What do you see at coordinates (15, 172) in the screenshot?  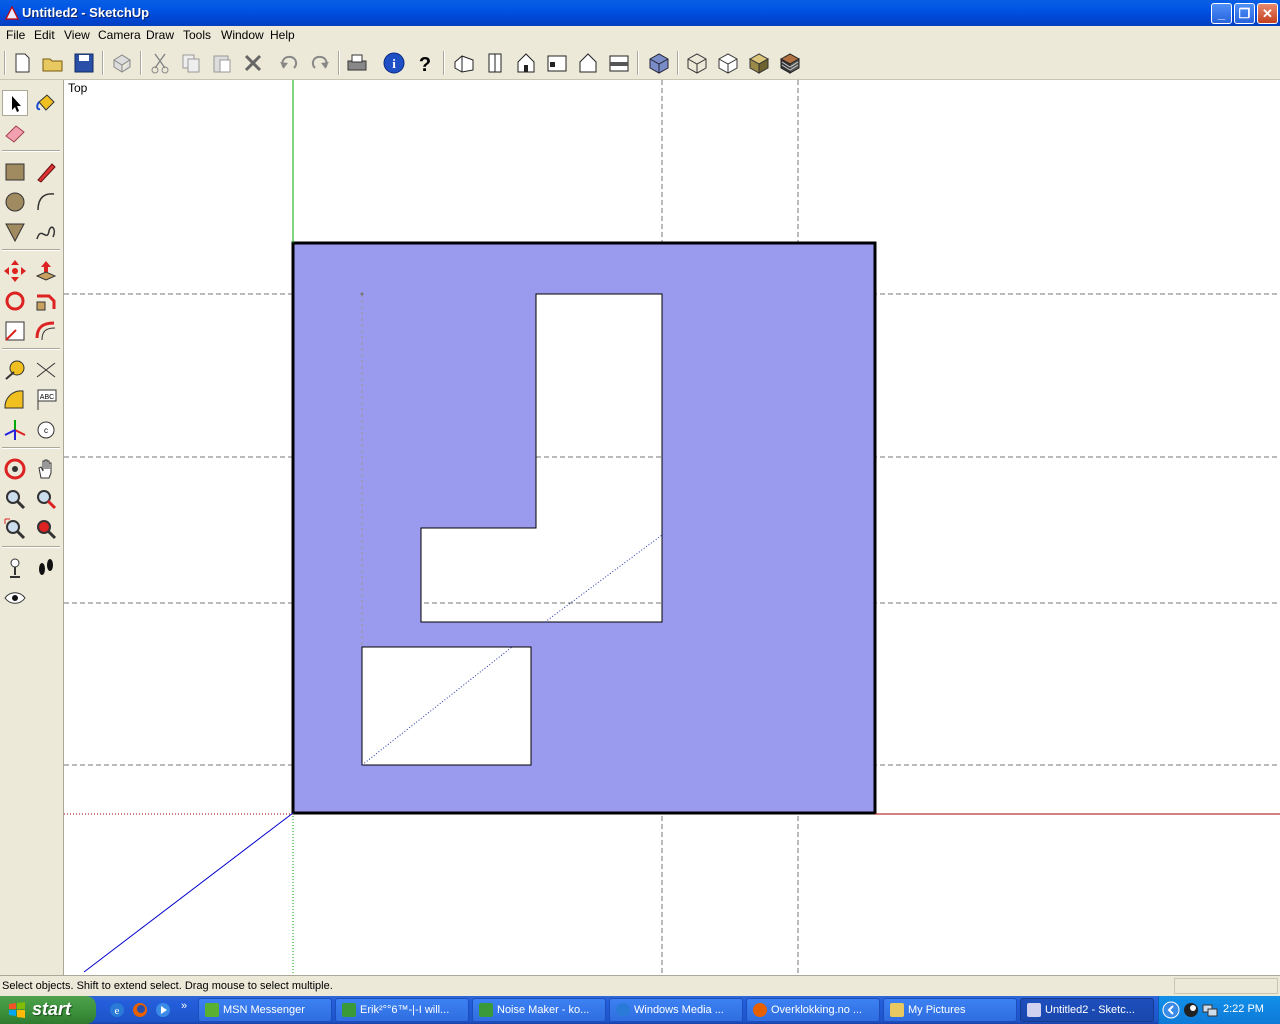 I see `rectangle-tool` at bounding box center [15, 172].